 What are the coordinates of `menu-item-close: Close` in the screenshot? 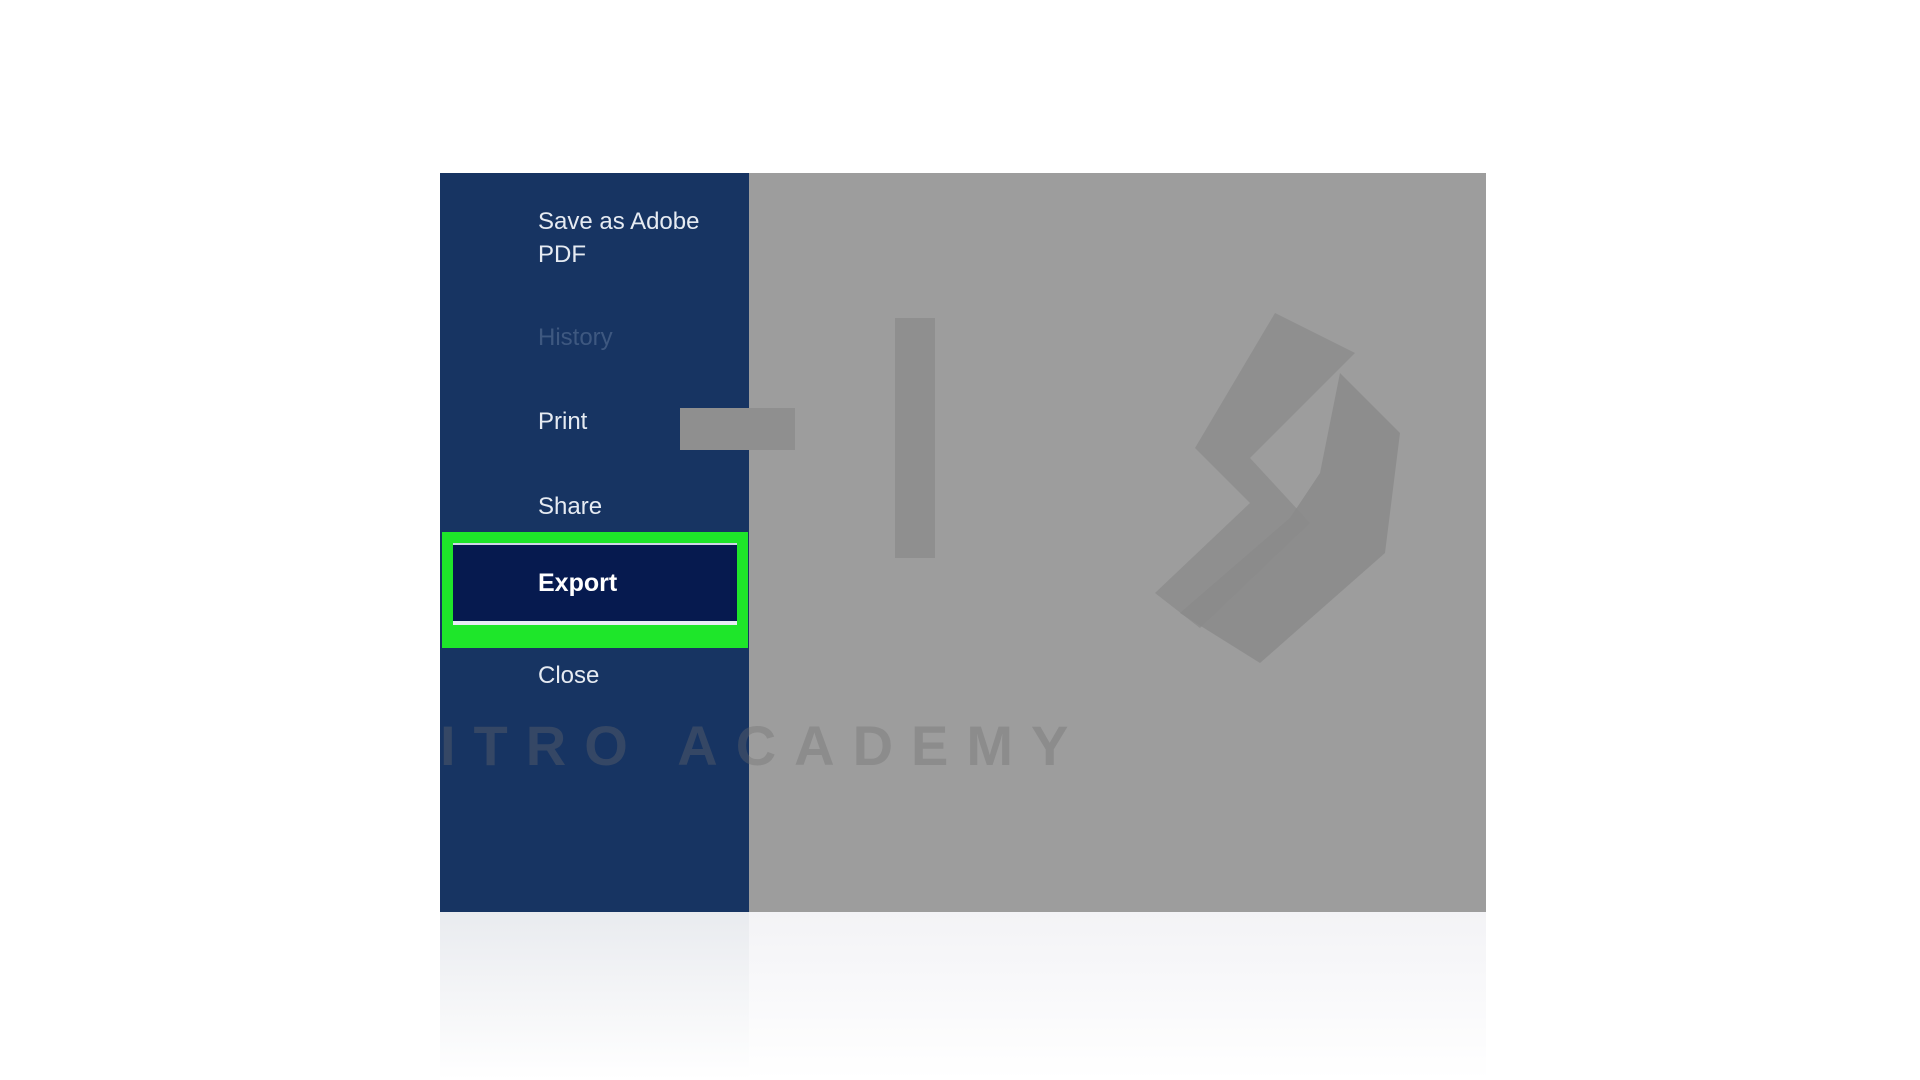 It's located at (638, 675).